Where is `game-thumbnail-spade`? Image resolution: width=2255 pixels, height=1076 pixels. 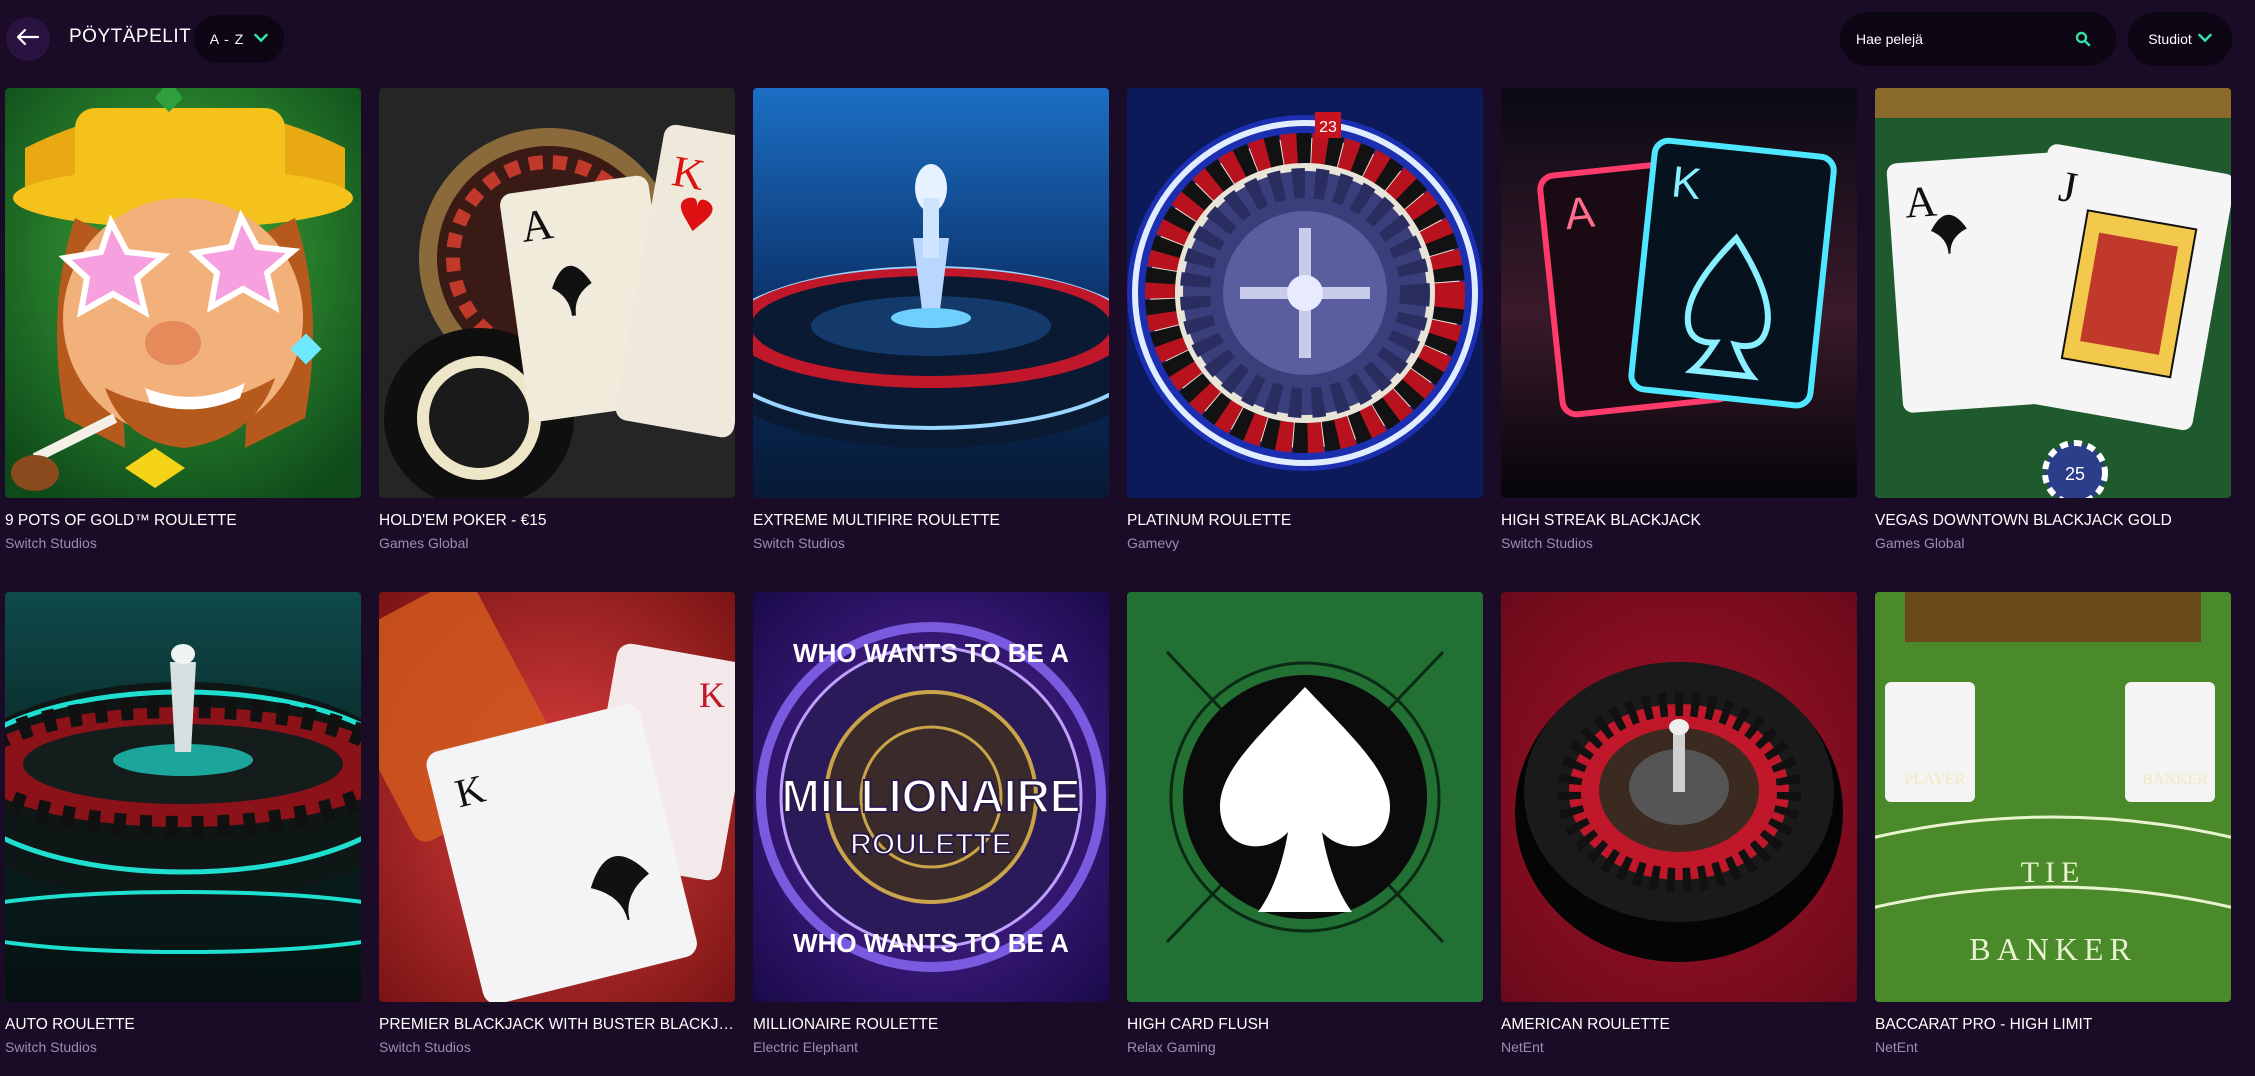
game-thumbnail-spade is located at coordinates (1305, 797).